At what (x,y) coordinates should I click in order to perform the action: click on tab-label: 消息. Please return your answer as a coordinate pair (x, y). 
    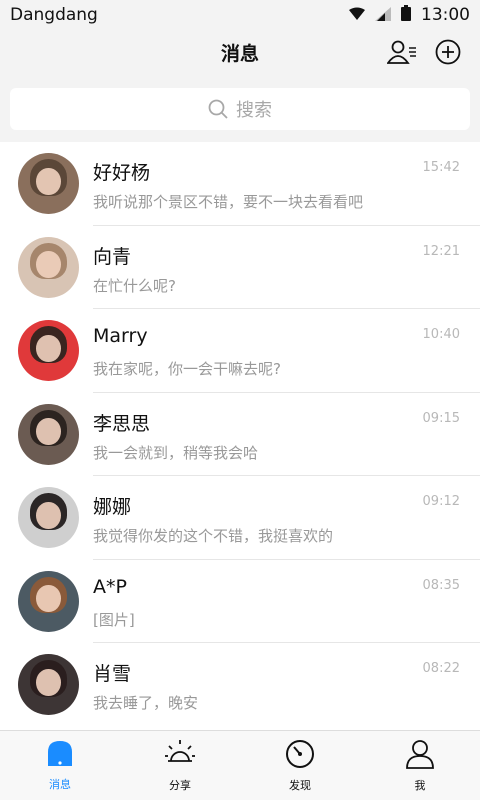
    Looking at the image, I should click on (60, 784).